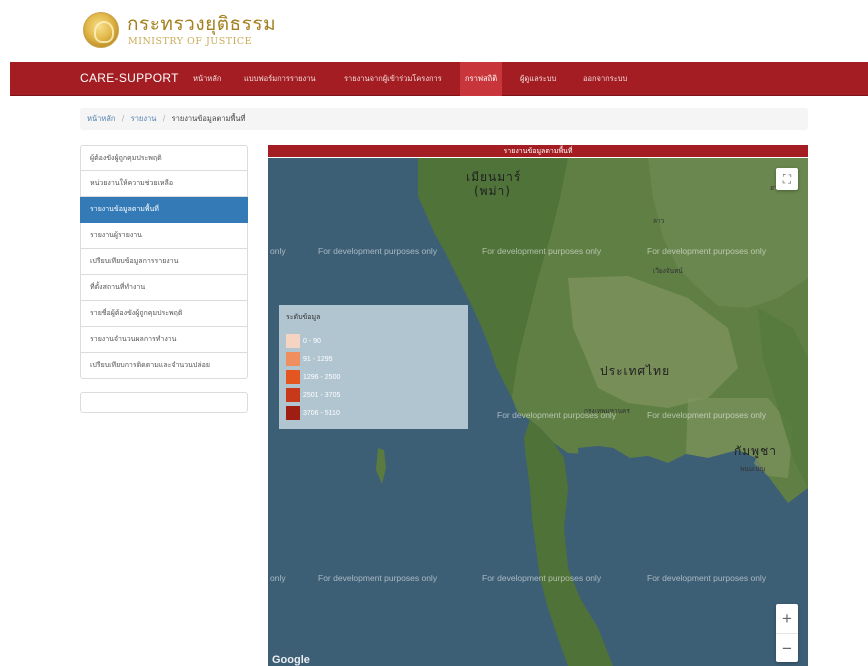 The image size is (868, 666). Describe the element at coordinates (373, 377) in the screenshot. I see `legend-row: 1296 - 2500` at that location.